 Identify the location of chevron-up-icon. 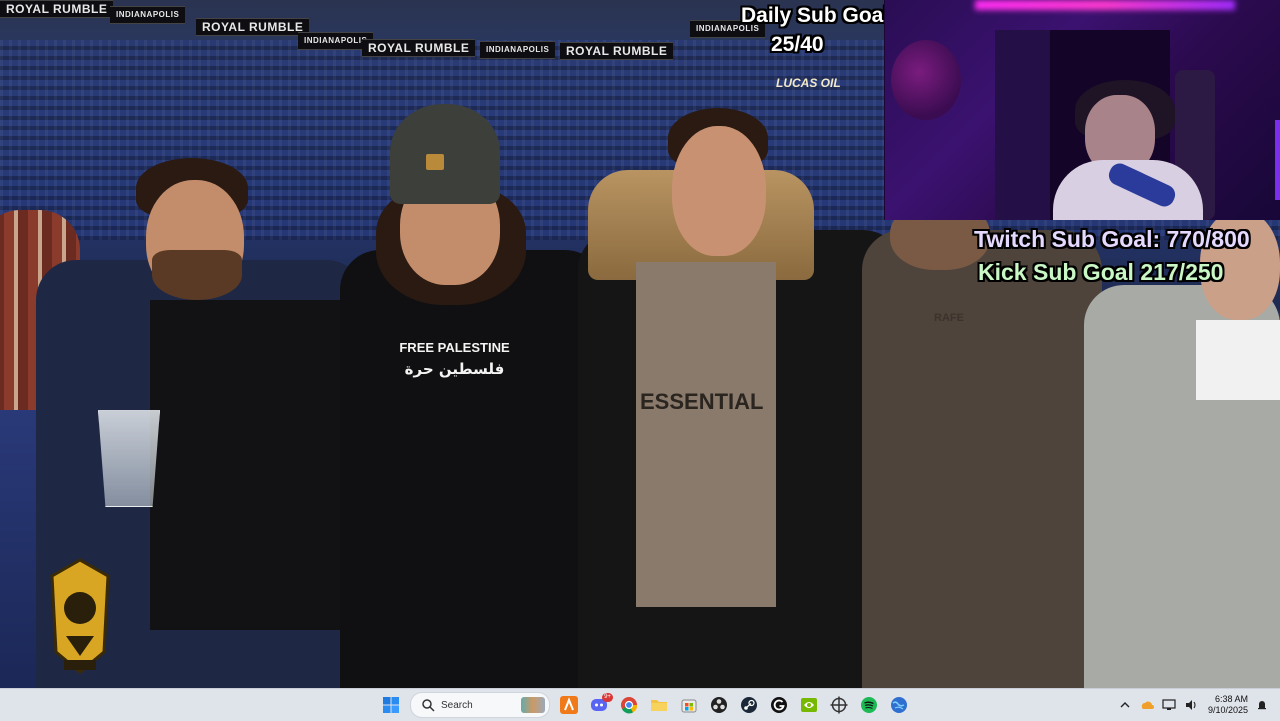
(1125, 705).